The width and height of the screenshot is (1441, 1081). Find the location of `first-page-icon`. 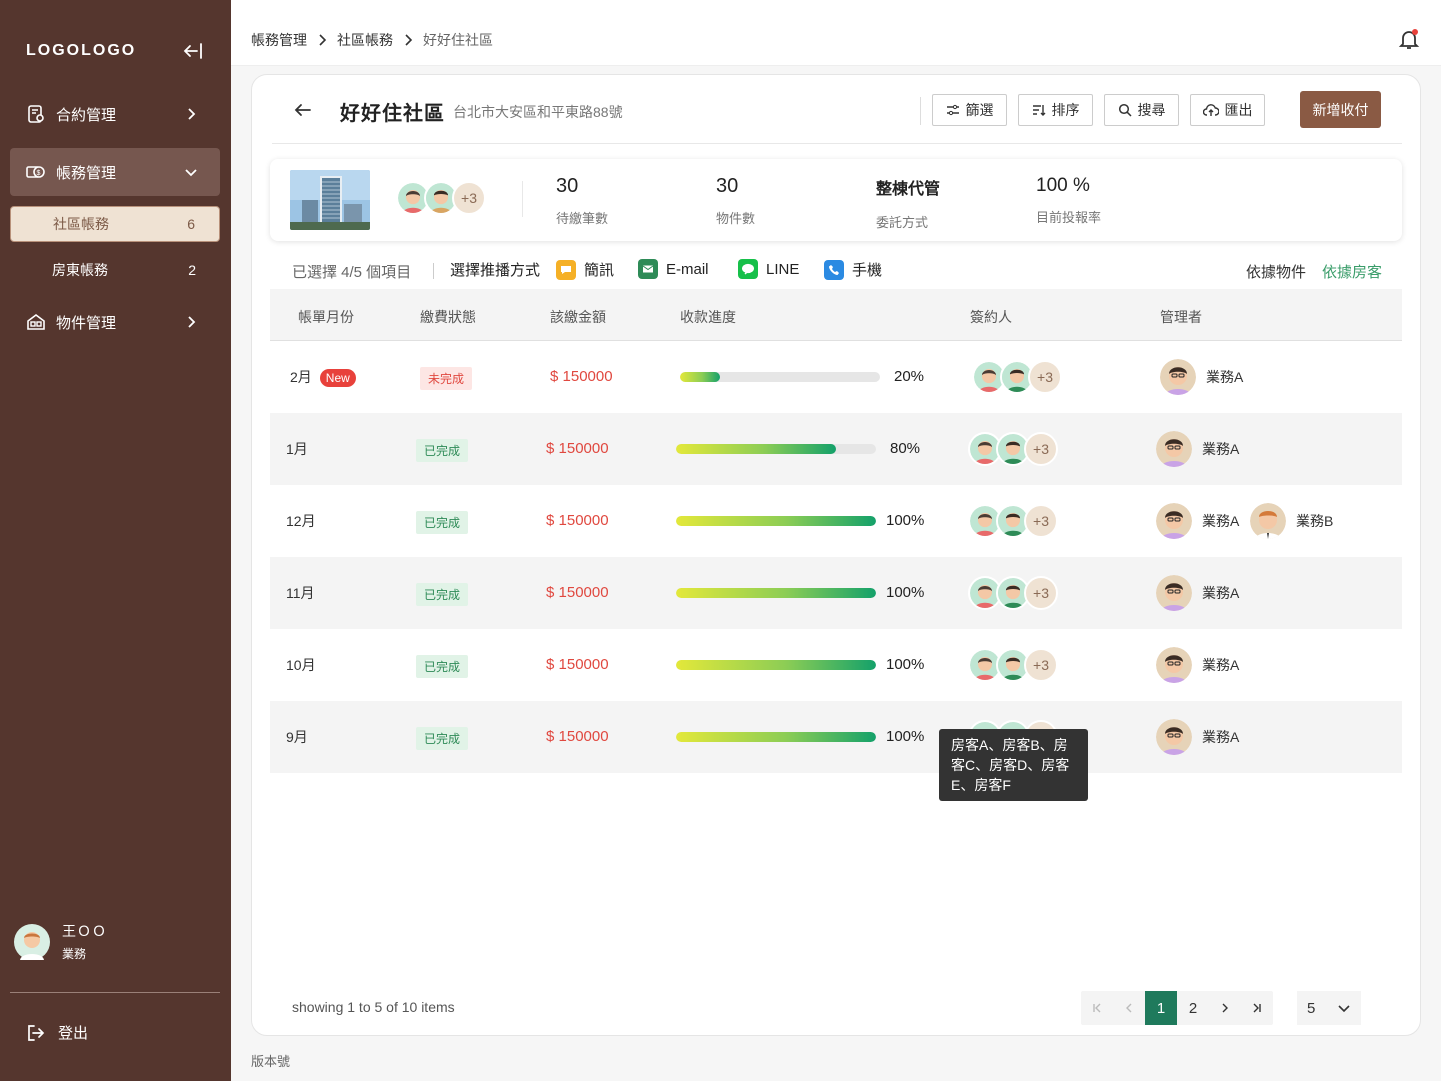

first-page-icon is located at coordinates (1097, 1008).